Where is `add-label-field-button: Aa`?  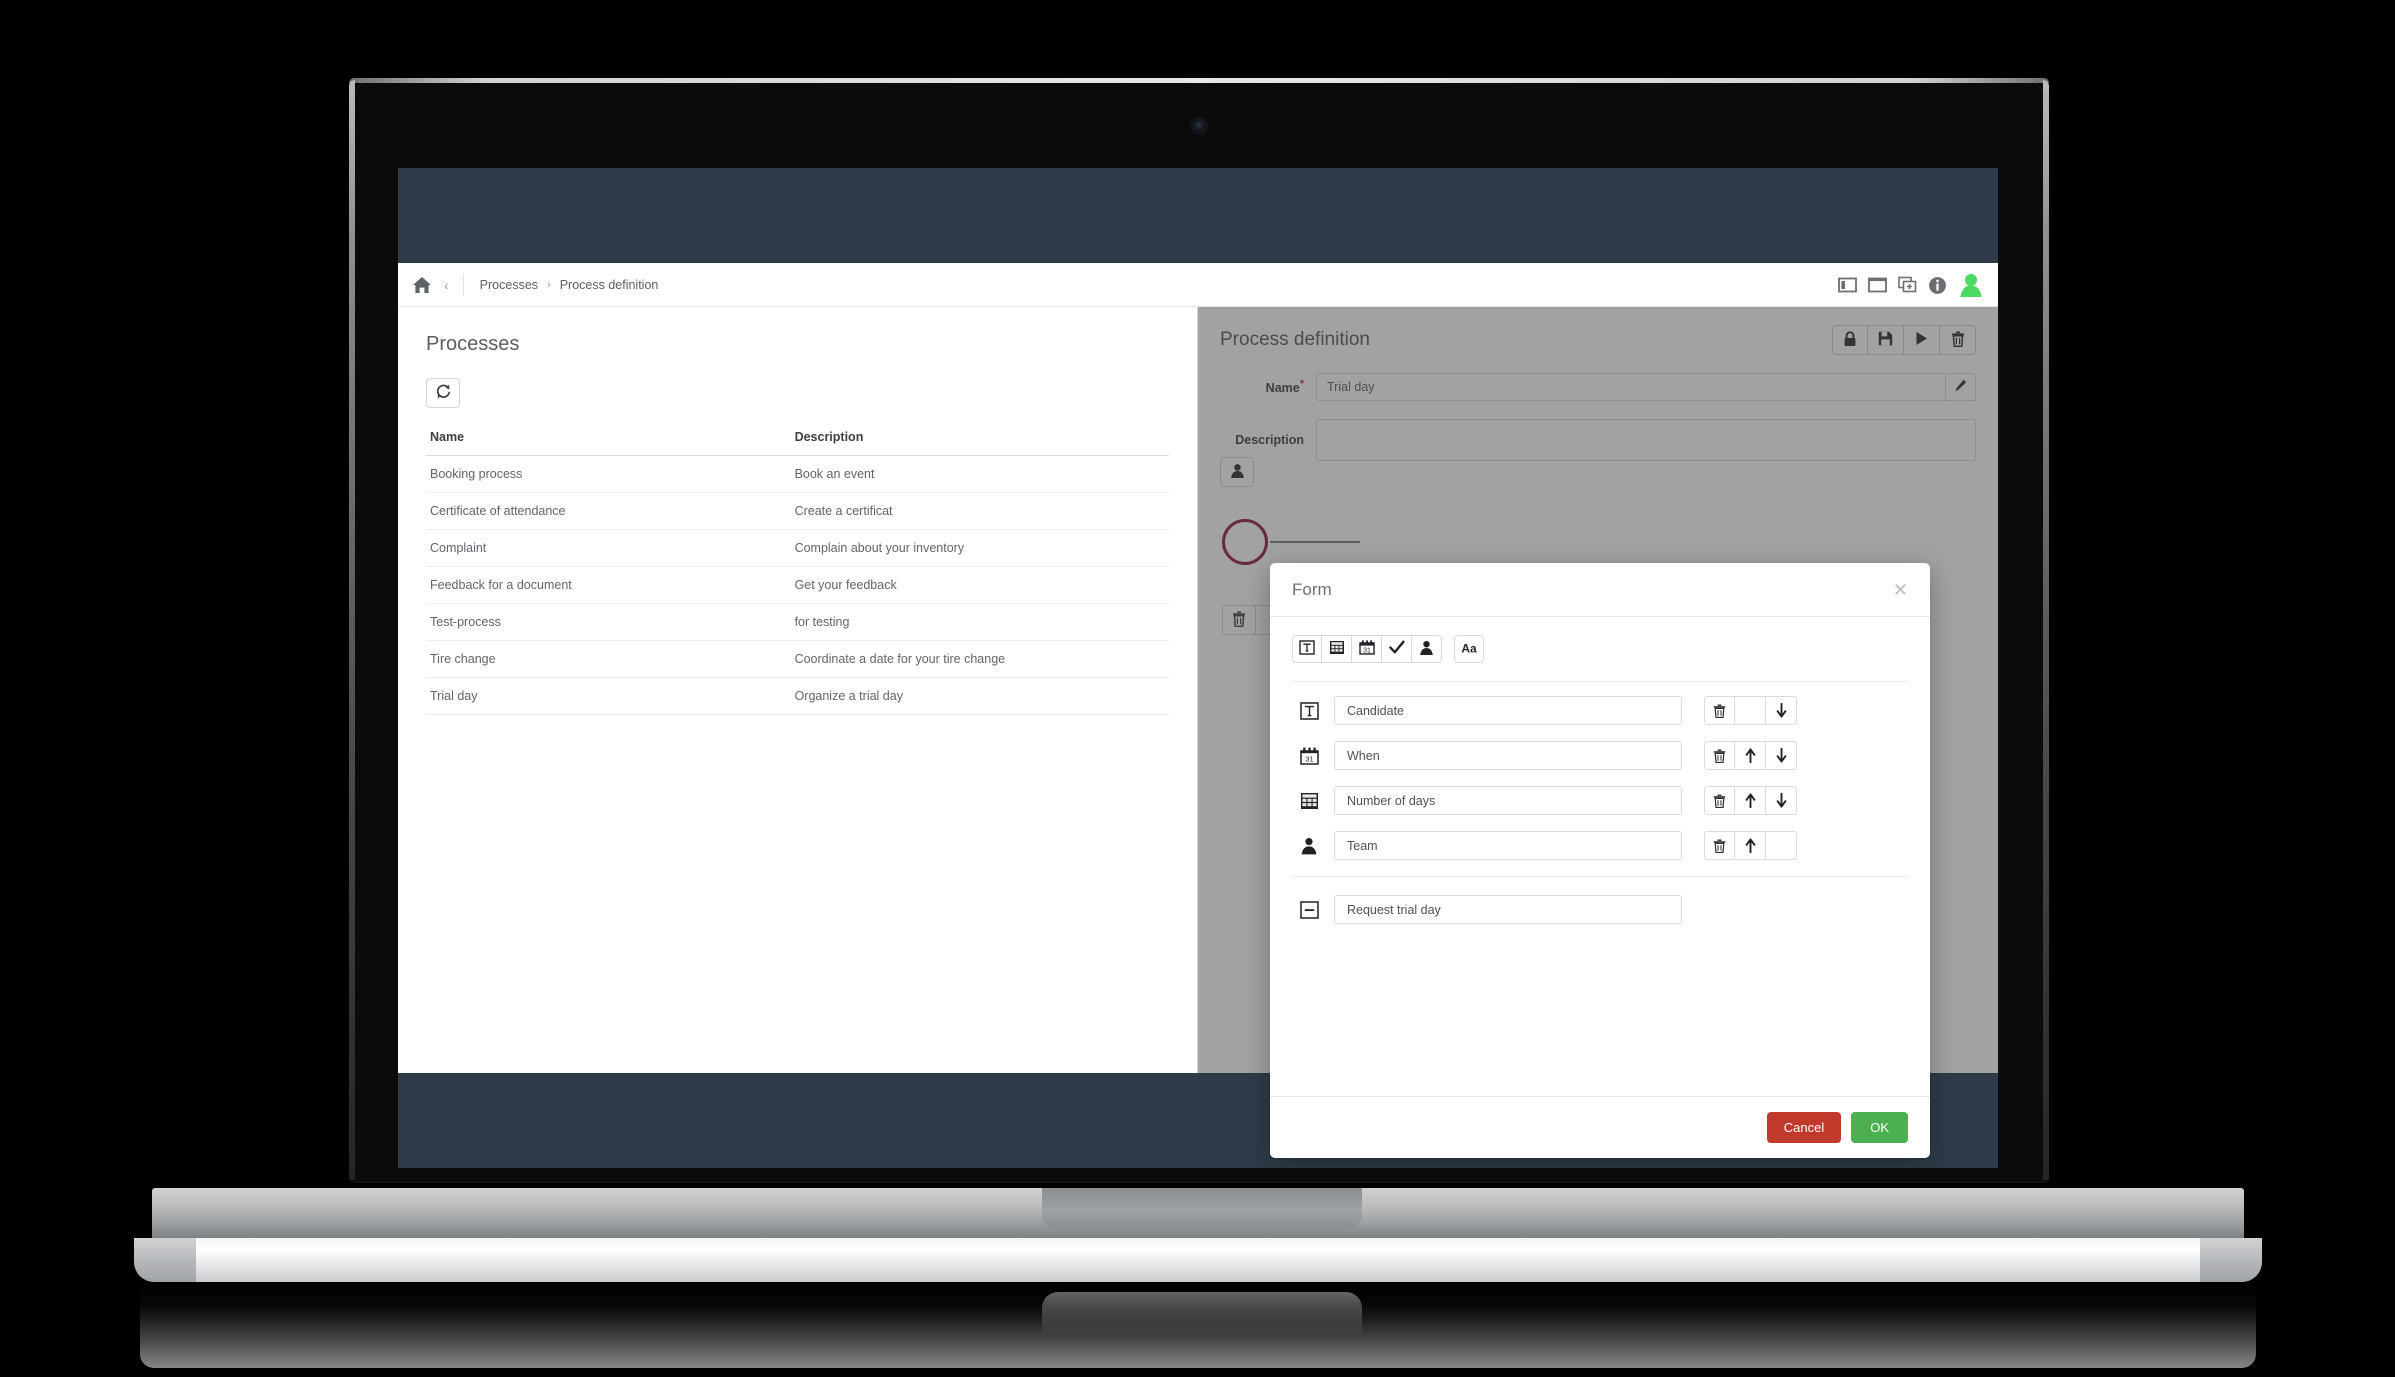
add-label-field-button: Aa is located at coordinates (1469, 649).